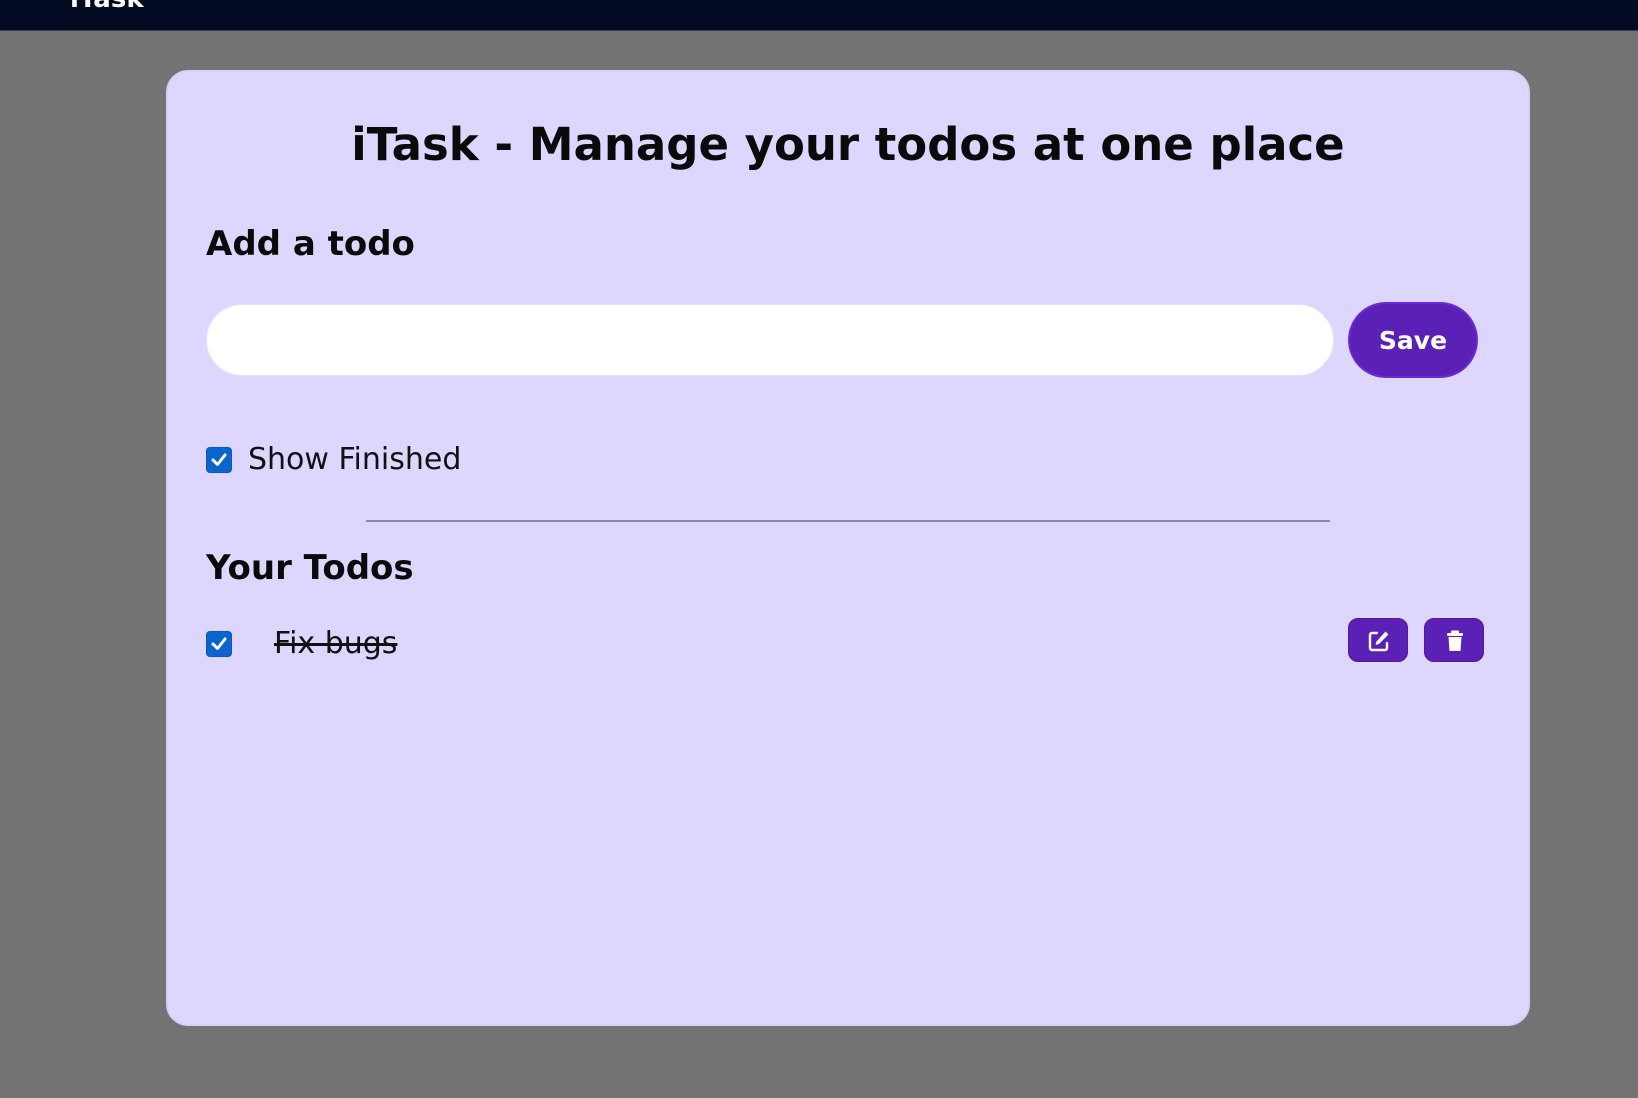  I want to click on todo-complete-checkbox, so click(219, 644).